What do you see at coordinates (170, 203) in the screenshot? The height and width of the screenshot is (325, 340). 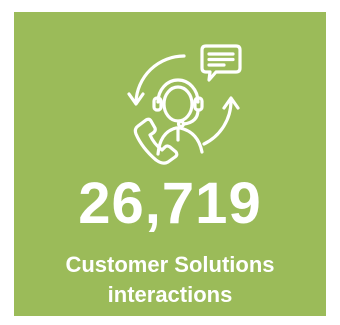 I see `interaction-count: 26,719` at bounding box center [170, 203].